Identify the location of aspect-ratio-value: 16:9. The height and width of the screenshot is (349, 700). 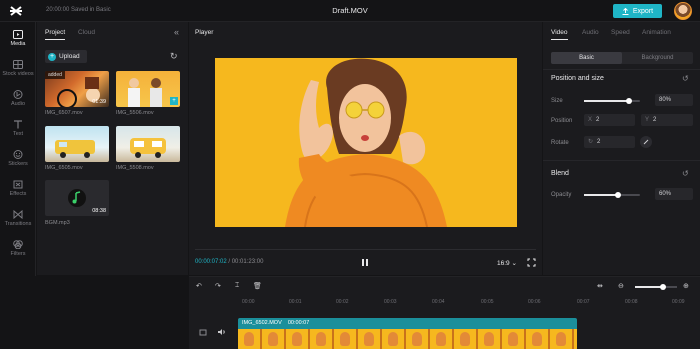
(503, 263).